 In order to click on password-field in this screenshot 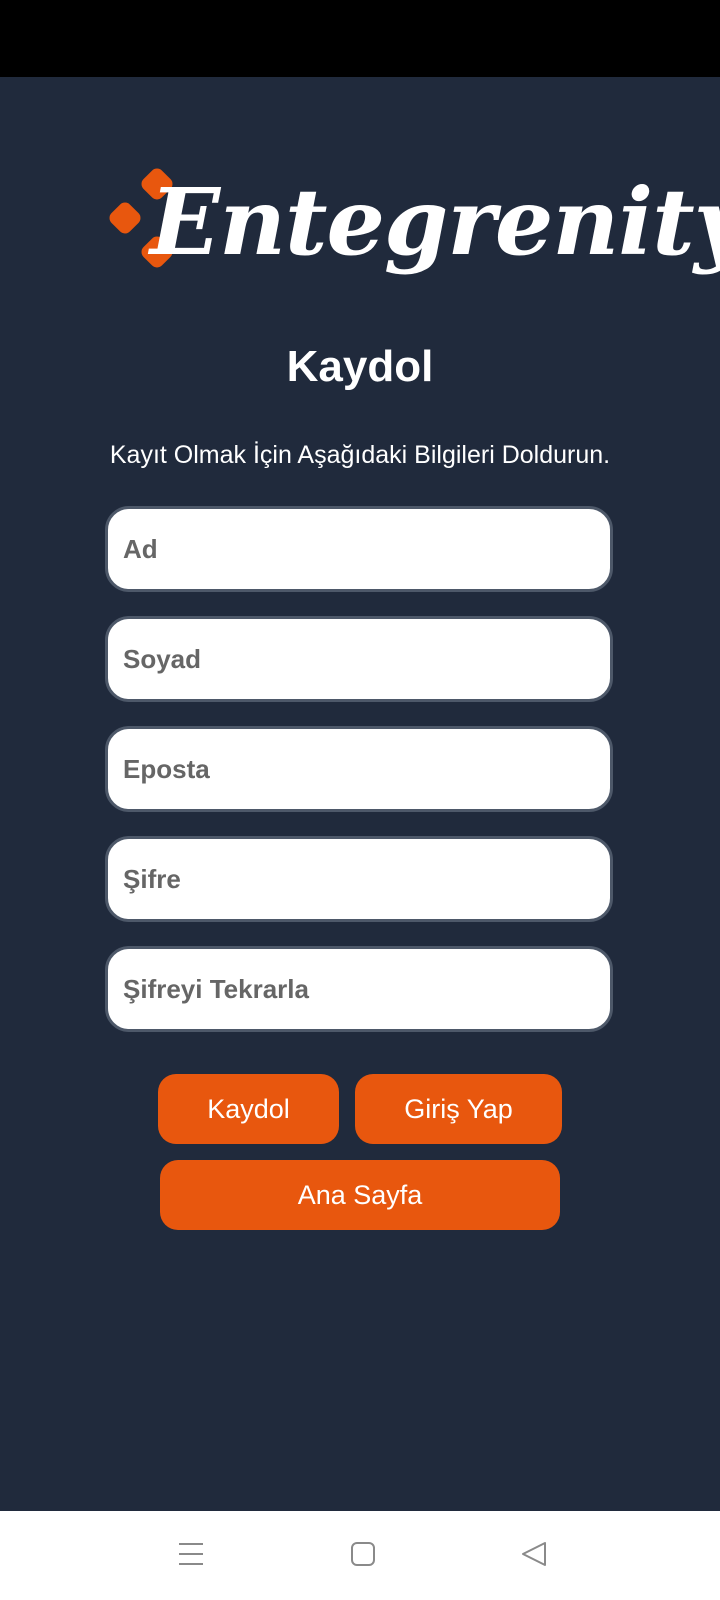, I will do `click(359, 879)`.